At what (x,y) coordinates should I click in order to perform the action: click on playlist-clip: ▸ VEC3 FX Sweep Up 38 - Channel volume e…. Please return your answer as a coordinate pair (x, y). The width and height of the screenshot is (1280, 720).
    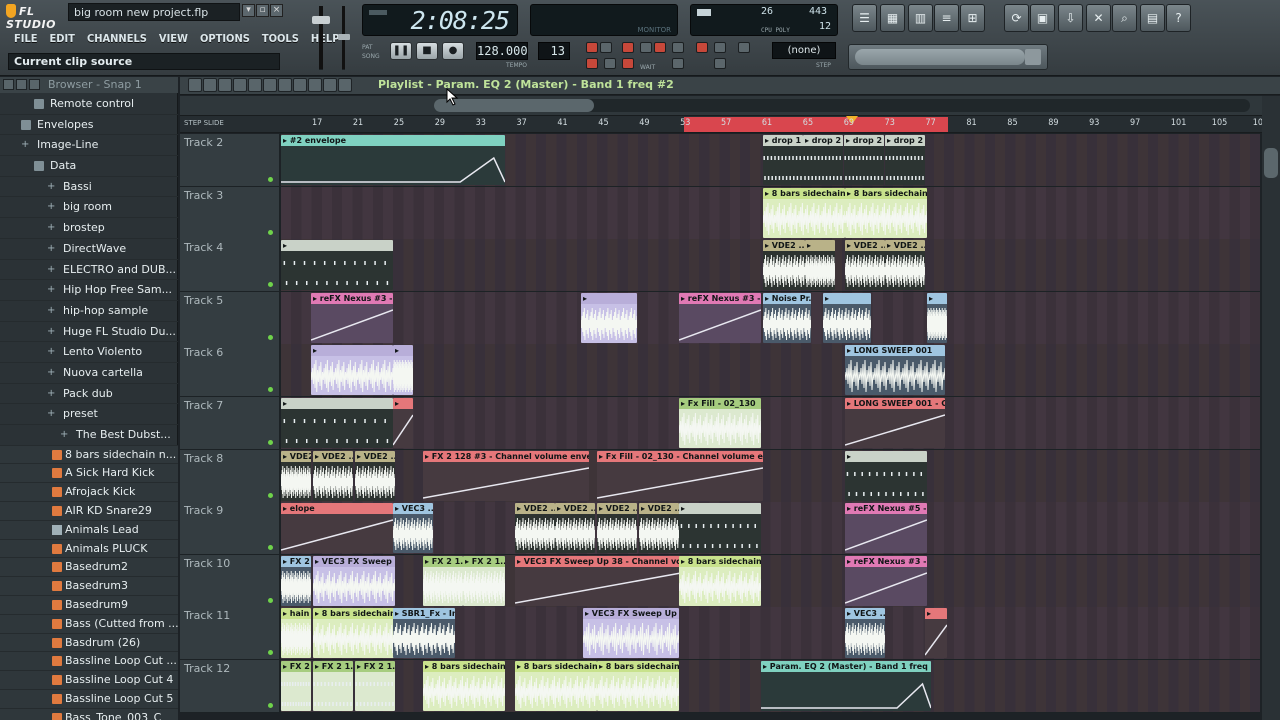
    Looking at the image, I should click on (598, 580).